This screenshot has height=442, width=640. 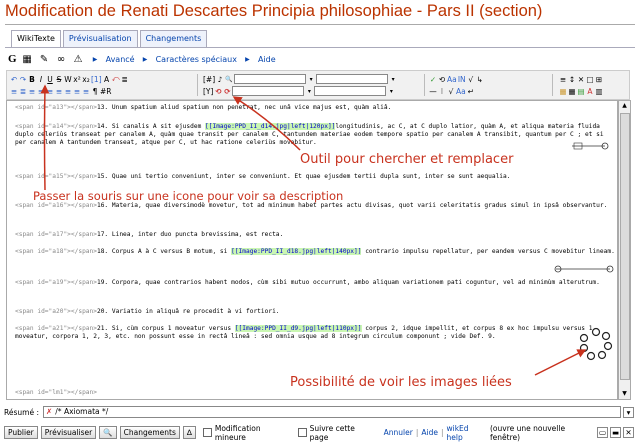 What do you see at coordinates (628, 412) in the screenshot?
I see `summary-dropdown-icon: ▾` at bounding box center [628, 412].